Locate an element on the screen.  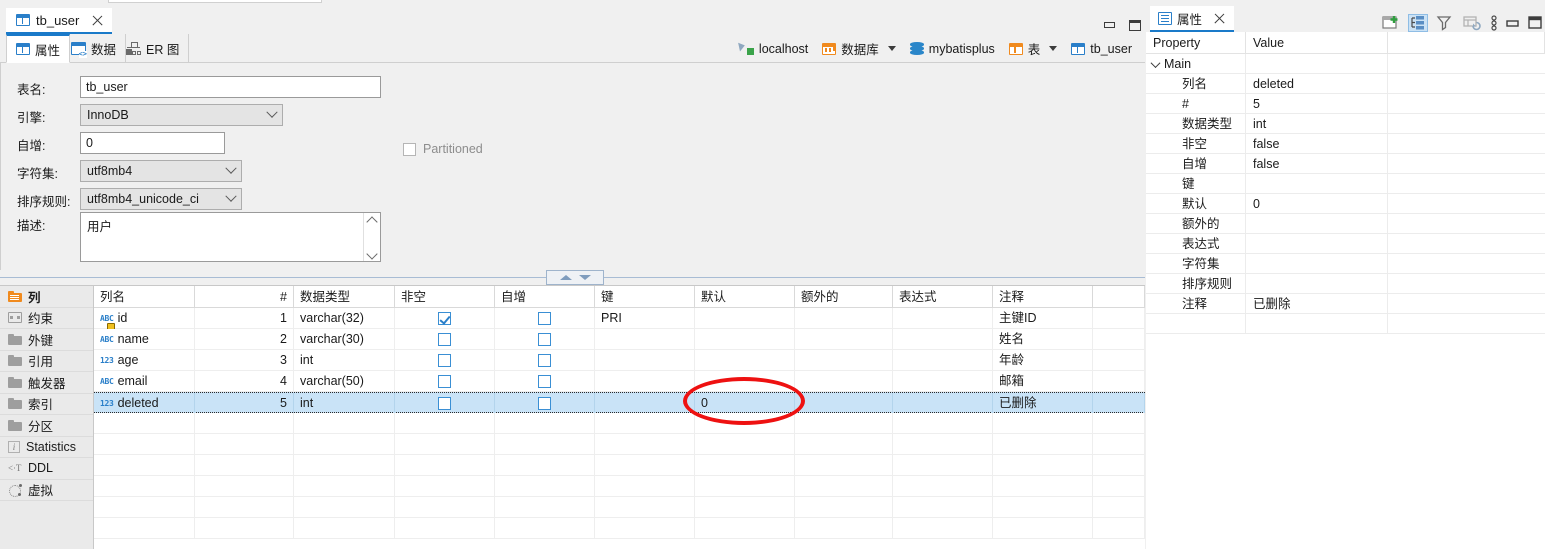
table-row: ABC name 2 varchar(30) 姓名 is located at coordinates (619, 339).